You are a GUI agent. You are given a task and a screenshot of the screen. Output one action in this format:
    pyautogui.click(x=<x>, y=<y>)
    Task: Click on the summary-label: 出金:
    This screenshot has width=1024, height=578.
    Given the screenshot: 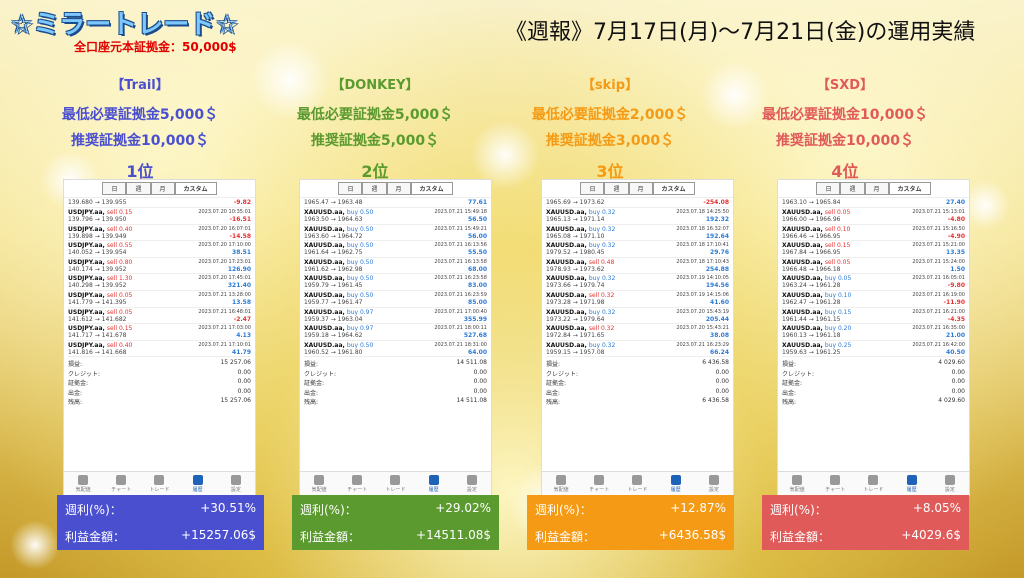 What is the action you would take?
    pyautogui.click(x=553, y=393)
    